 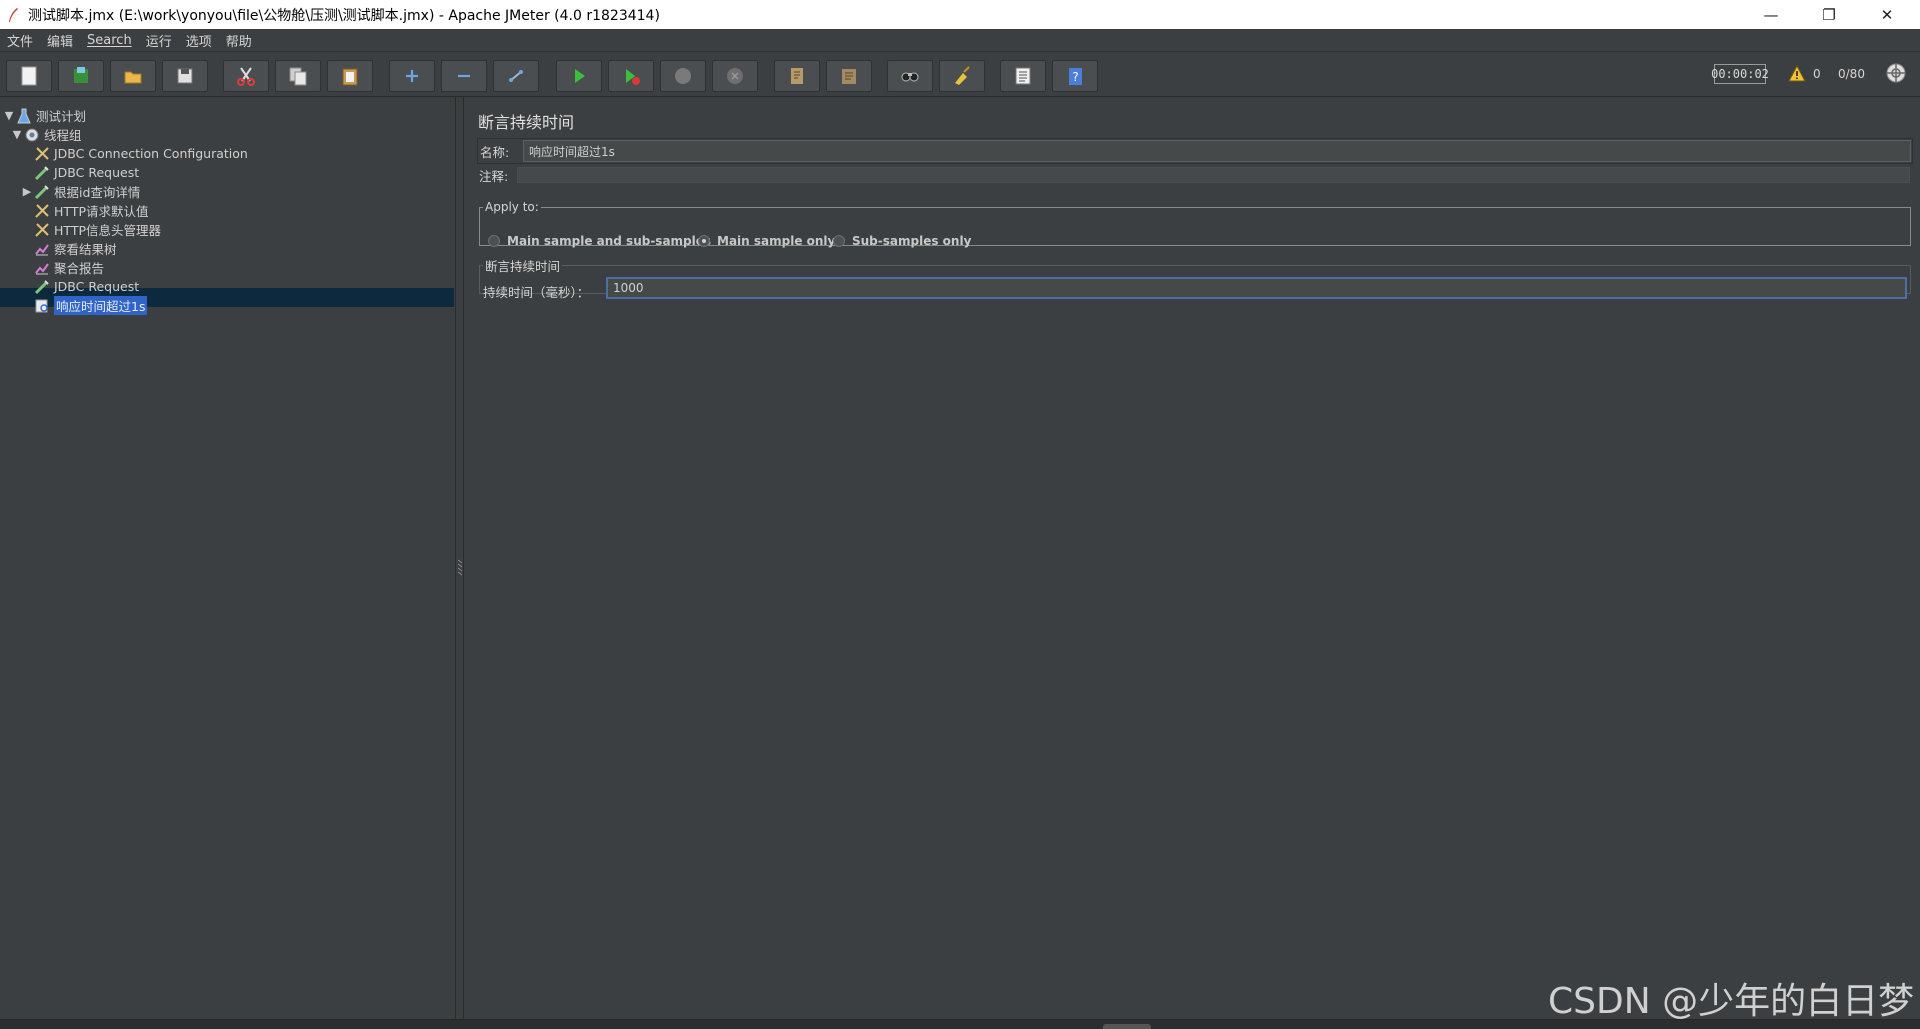 I want to click on tree-item-label: 聚合报告, so click(x=79, y=268).